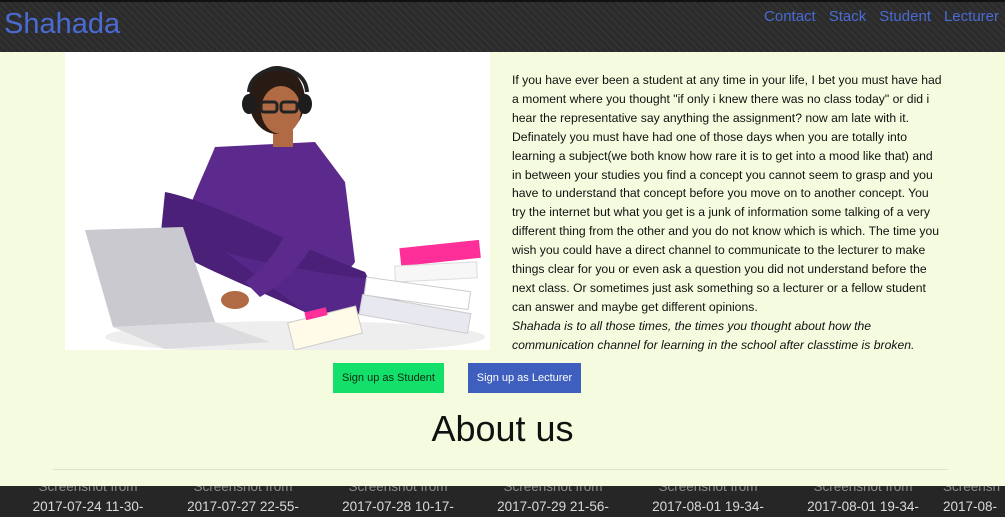 This screenshot has height=517, width=1005. What do you see at coordinates (524, 378) in the screenshot?
I see `sign-up-lecturer-button: Sign up as Lecturer` at bounding box center [524, 378].